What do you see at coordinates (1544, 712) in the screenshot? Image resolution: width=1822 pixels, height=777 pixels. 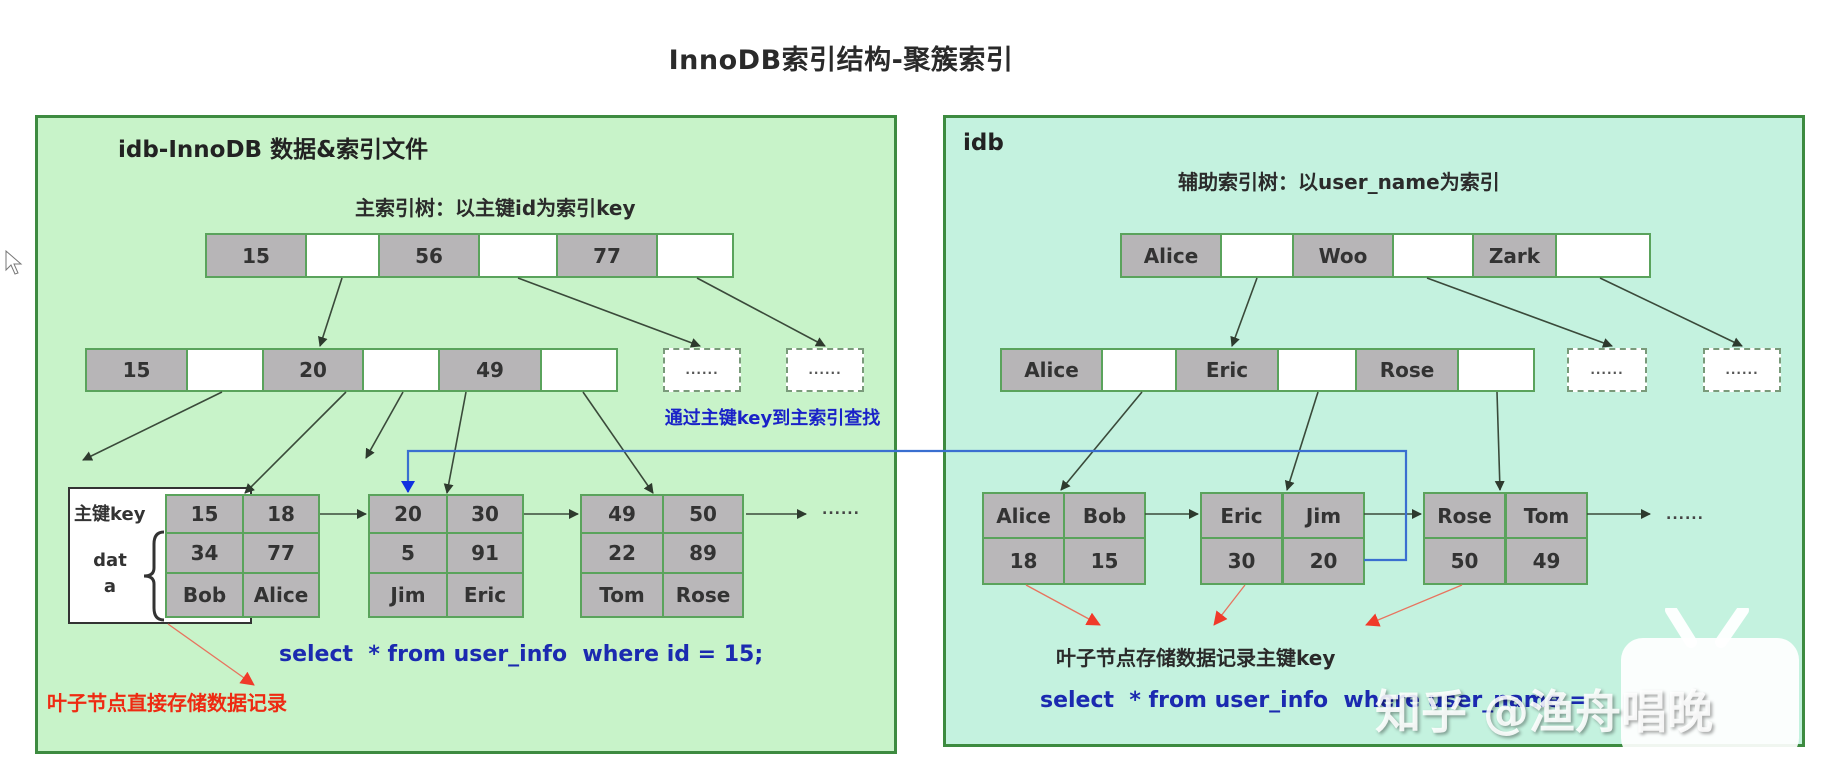 I see `watermark-text: 知乎 @渔舟唱晚` at bounding box center [1544, 712].